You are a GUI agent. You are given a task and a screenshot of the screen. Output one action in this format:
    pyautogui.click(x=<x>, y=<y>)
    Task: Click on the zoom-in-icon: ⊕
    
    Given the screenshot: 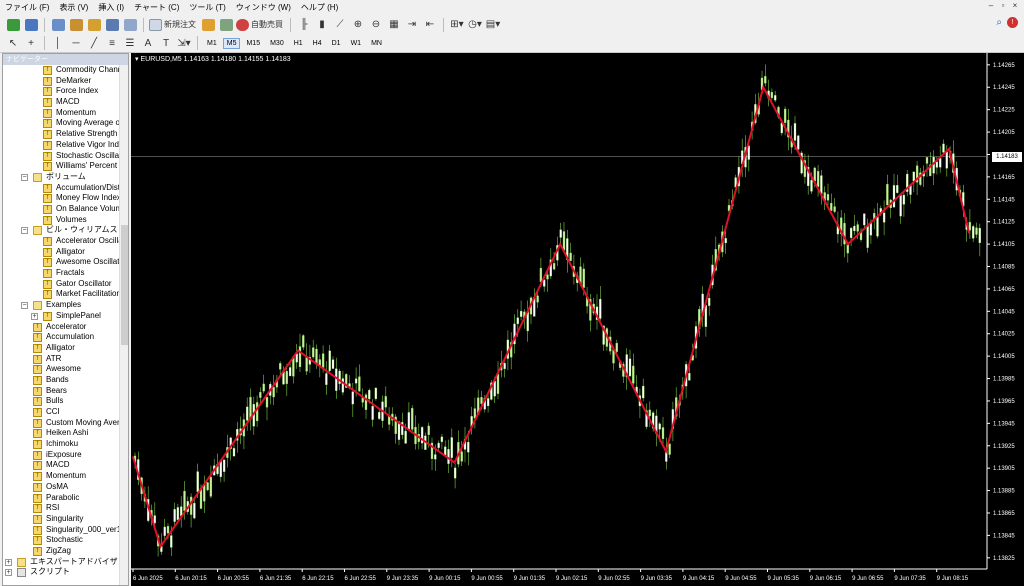 What is the action you would take?
    pyautogui.click(x=358, y=25)
    